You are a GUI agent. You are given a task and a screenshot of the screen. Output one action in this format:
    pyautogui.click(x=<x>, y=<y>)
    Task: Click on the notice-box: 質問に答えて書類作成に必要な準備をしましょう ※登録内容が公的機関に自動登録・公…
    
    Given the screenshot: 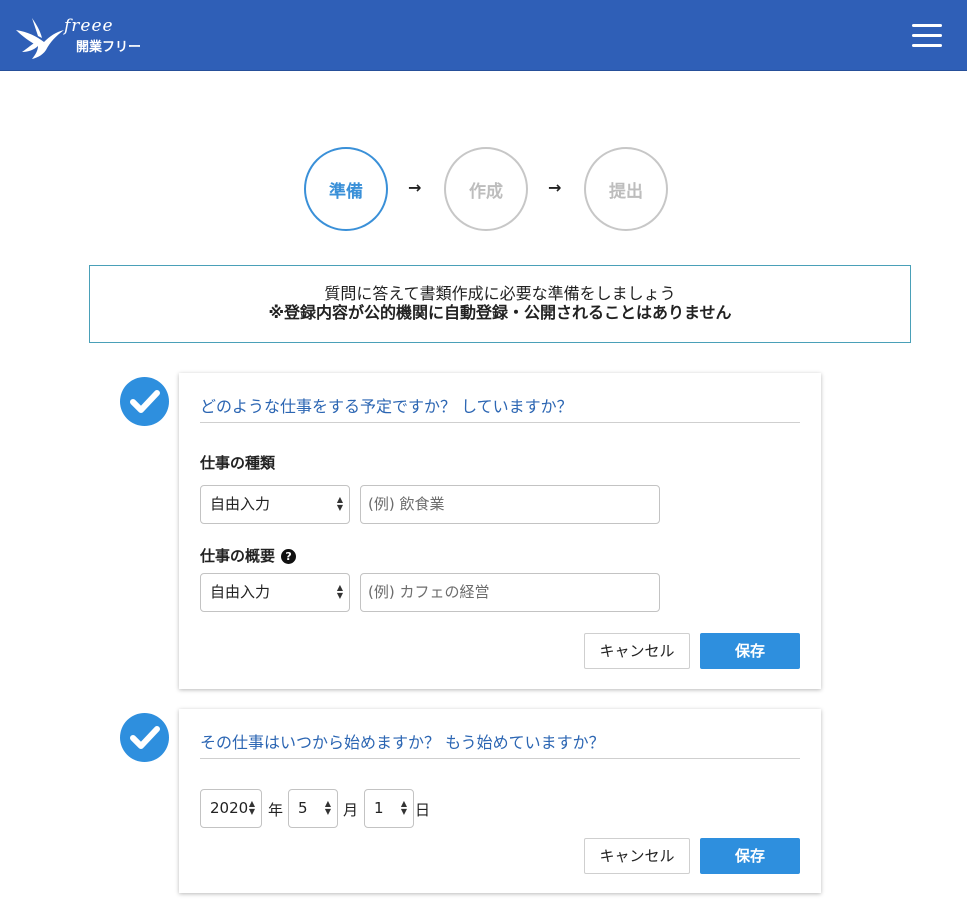 What is the action you would take?
    pyautogui.click(x=500, y=304)
    